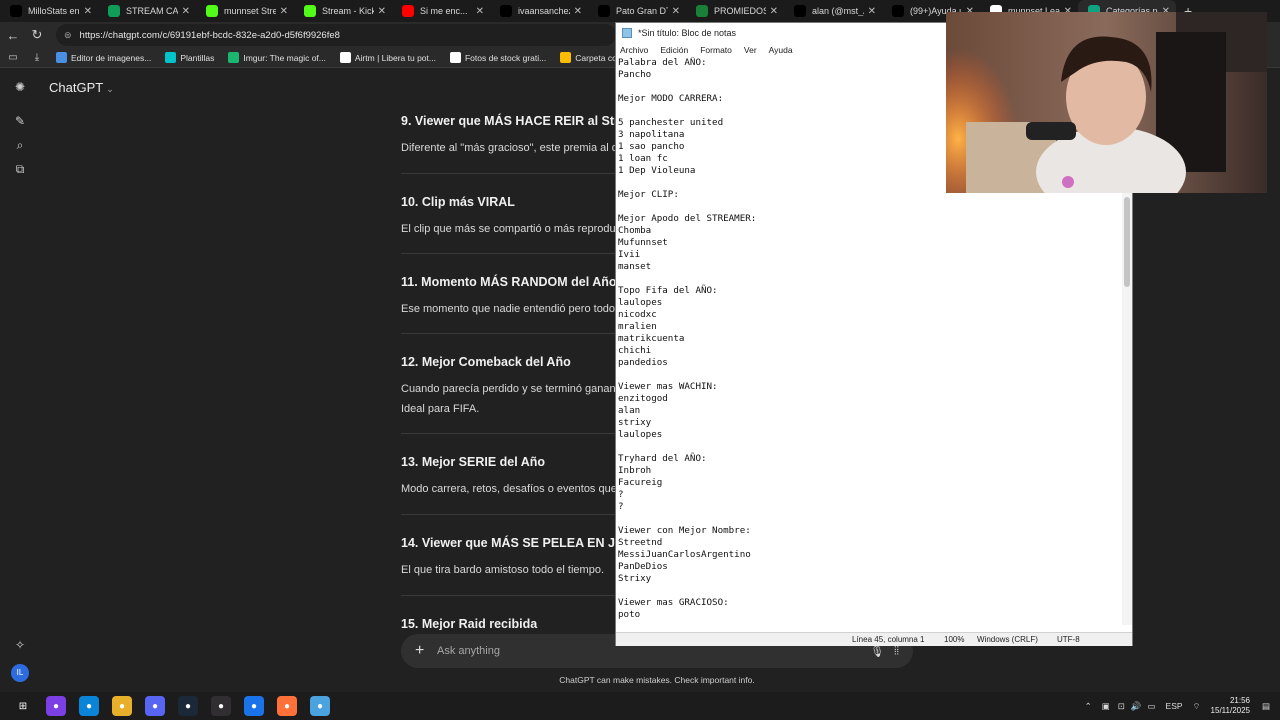 Image resolution: width=1280 pixels, height=720 pixels. Describe the element at coordinates (716, 50) in the screenshot. I see `notepad-menu-item: Formato` at that location.